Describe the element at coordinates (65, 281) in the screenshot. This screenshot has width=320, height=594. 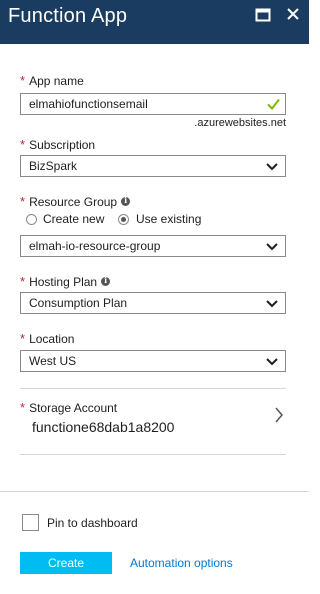
I see `hosting-plan-label: * Hosting Plan` at that location.